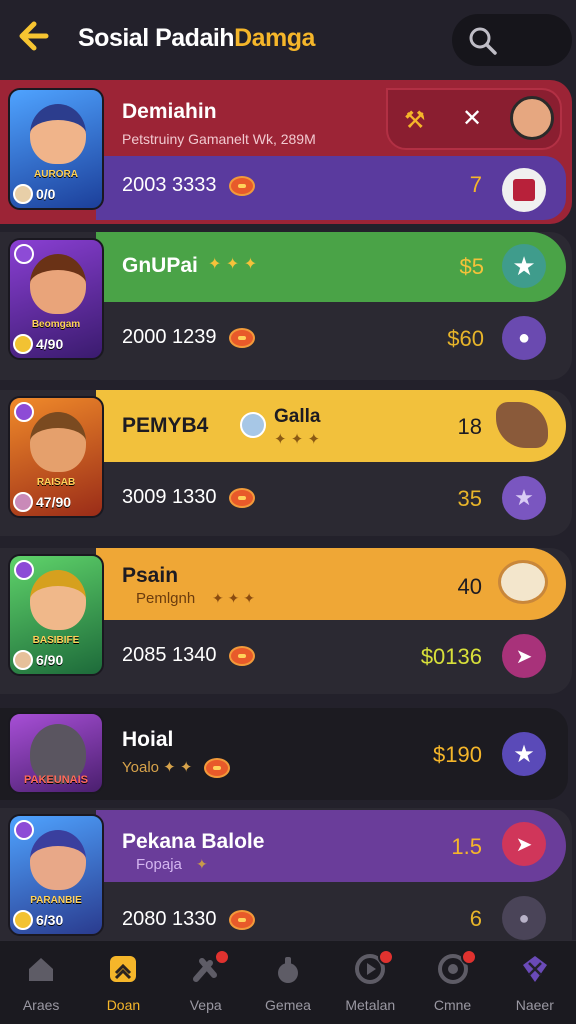  I want to click on gift-icon, so click(524, 190).